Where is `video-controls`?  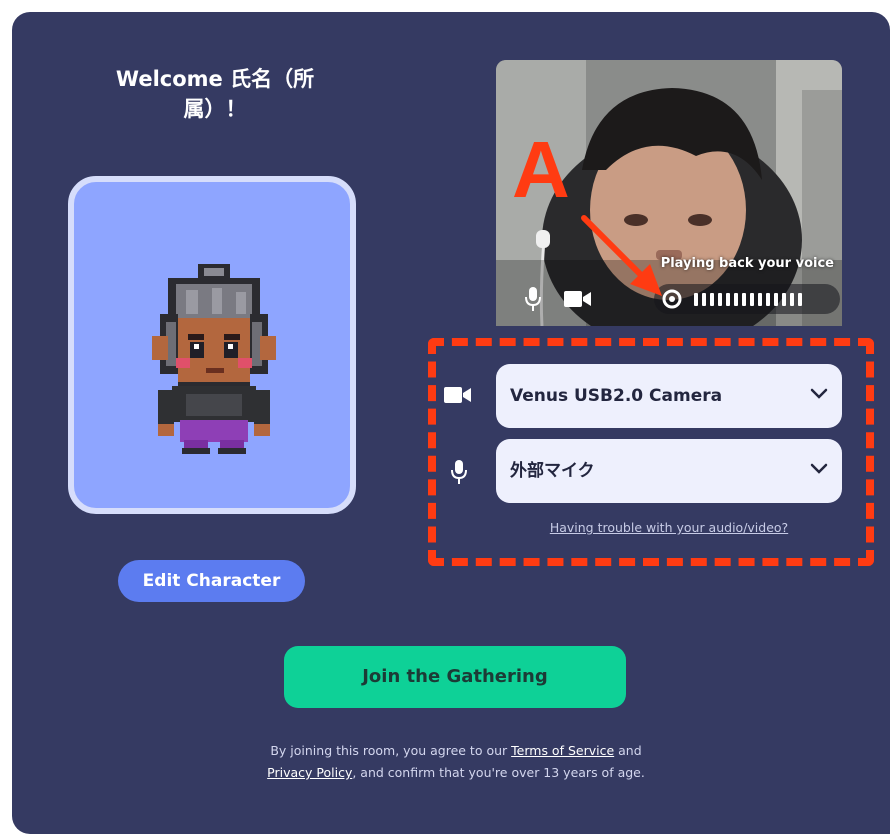 video-controls is located at coordinates (680, 300).